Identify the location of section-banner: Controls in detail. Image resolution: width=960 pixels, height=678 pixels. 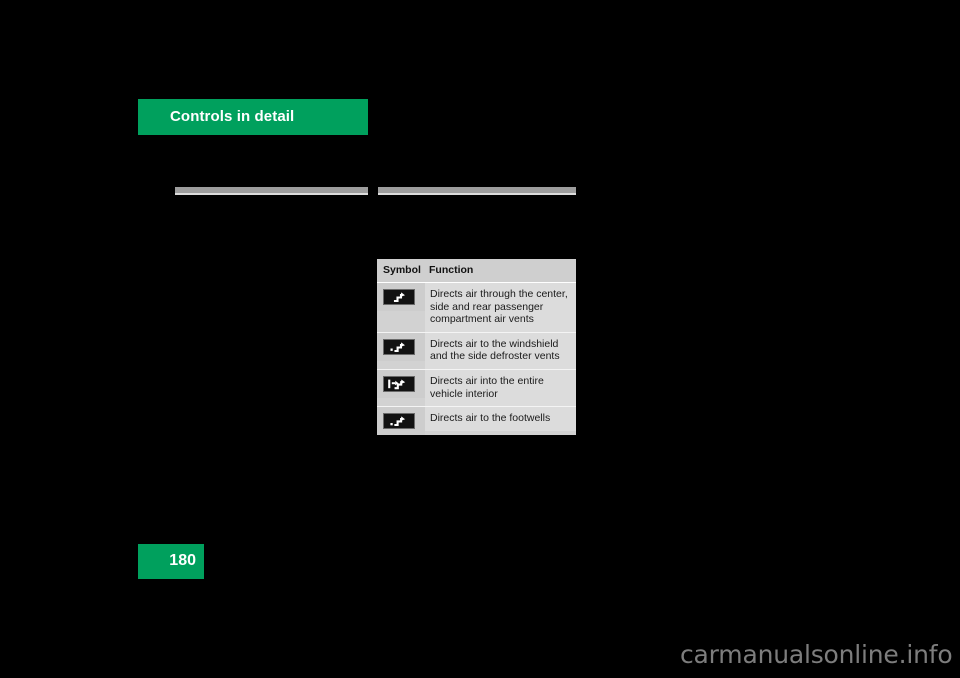
(253, 117).